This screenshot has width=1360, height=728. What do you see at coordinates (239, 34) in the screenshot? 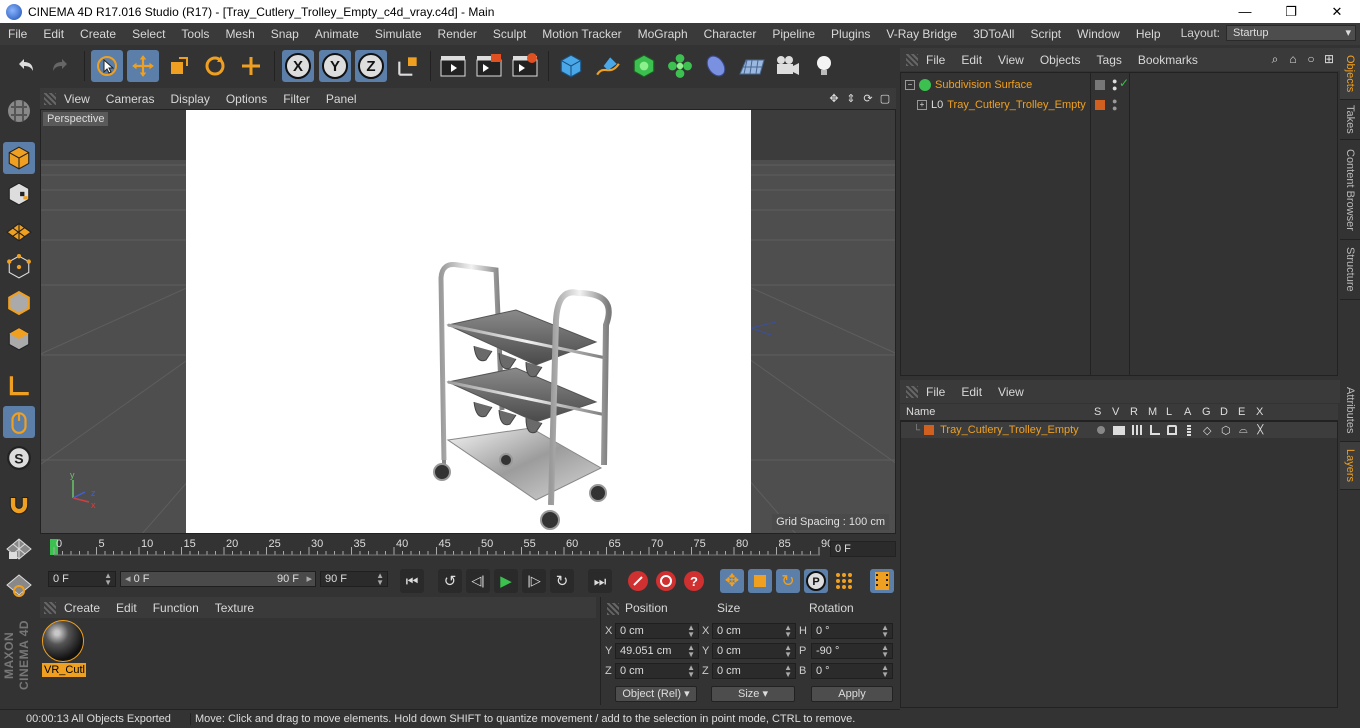
I see `menu-mesh: Mesh` at bounding box center [239, 34].